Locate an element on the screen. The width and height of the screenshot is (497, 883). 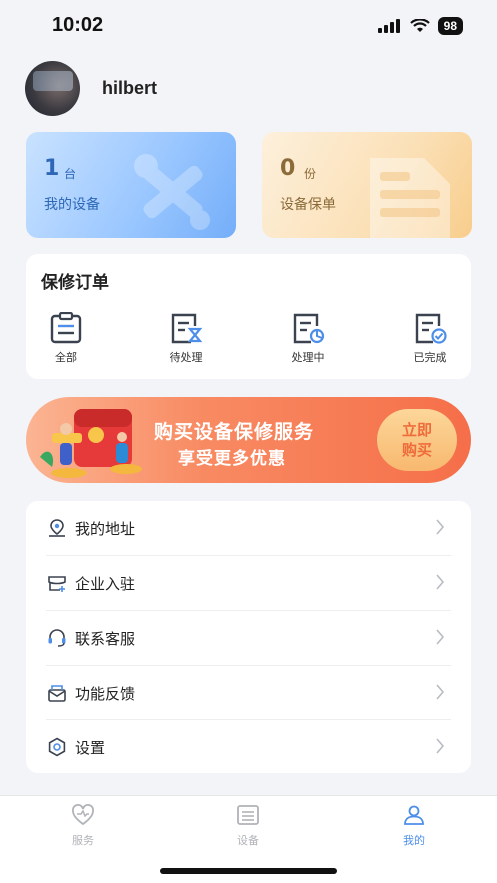
headset-icon is located at coordinates (57, 638).